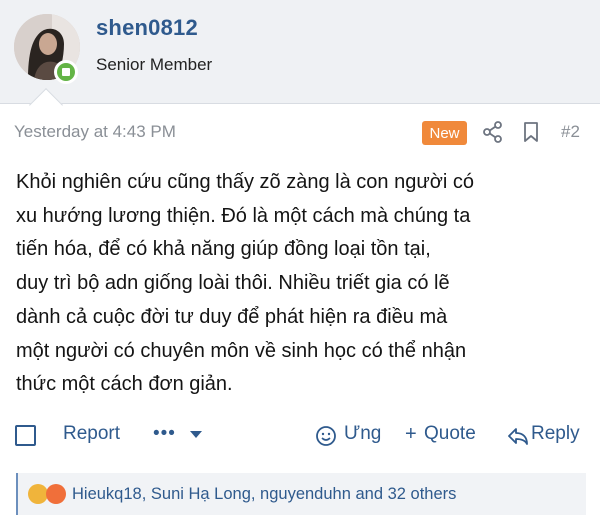  What do you see at coordinates (124, 384) in the screenshot?
I see `post-line: thức một cách đơn giản.` at bounding box center [124, 384].